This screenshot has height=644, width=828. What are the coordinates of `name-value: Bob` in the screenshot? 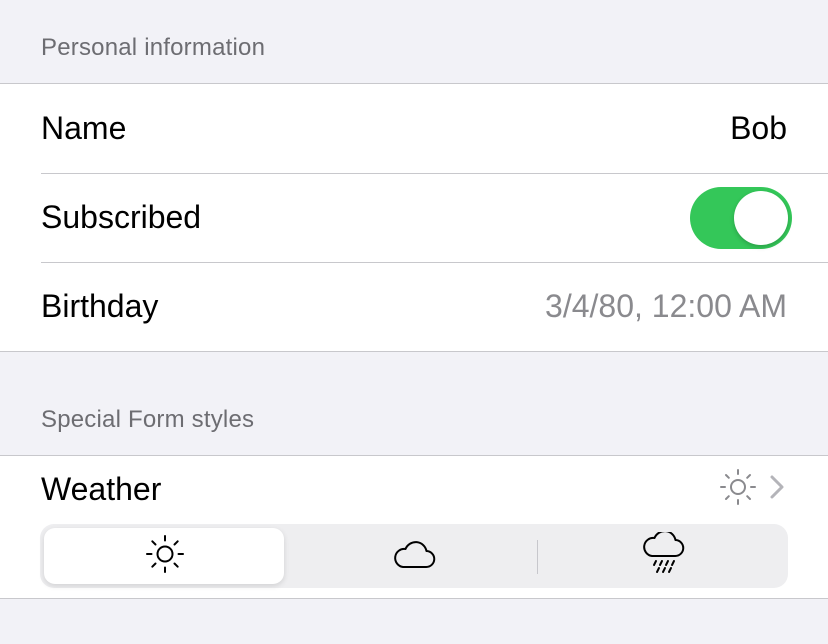 It's located at (758, 128).